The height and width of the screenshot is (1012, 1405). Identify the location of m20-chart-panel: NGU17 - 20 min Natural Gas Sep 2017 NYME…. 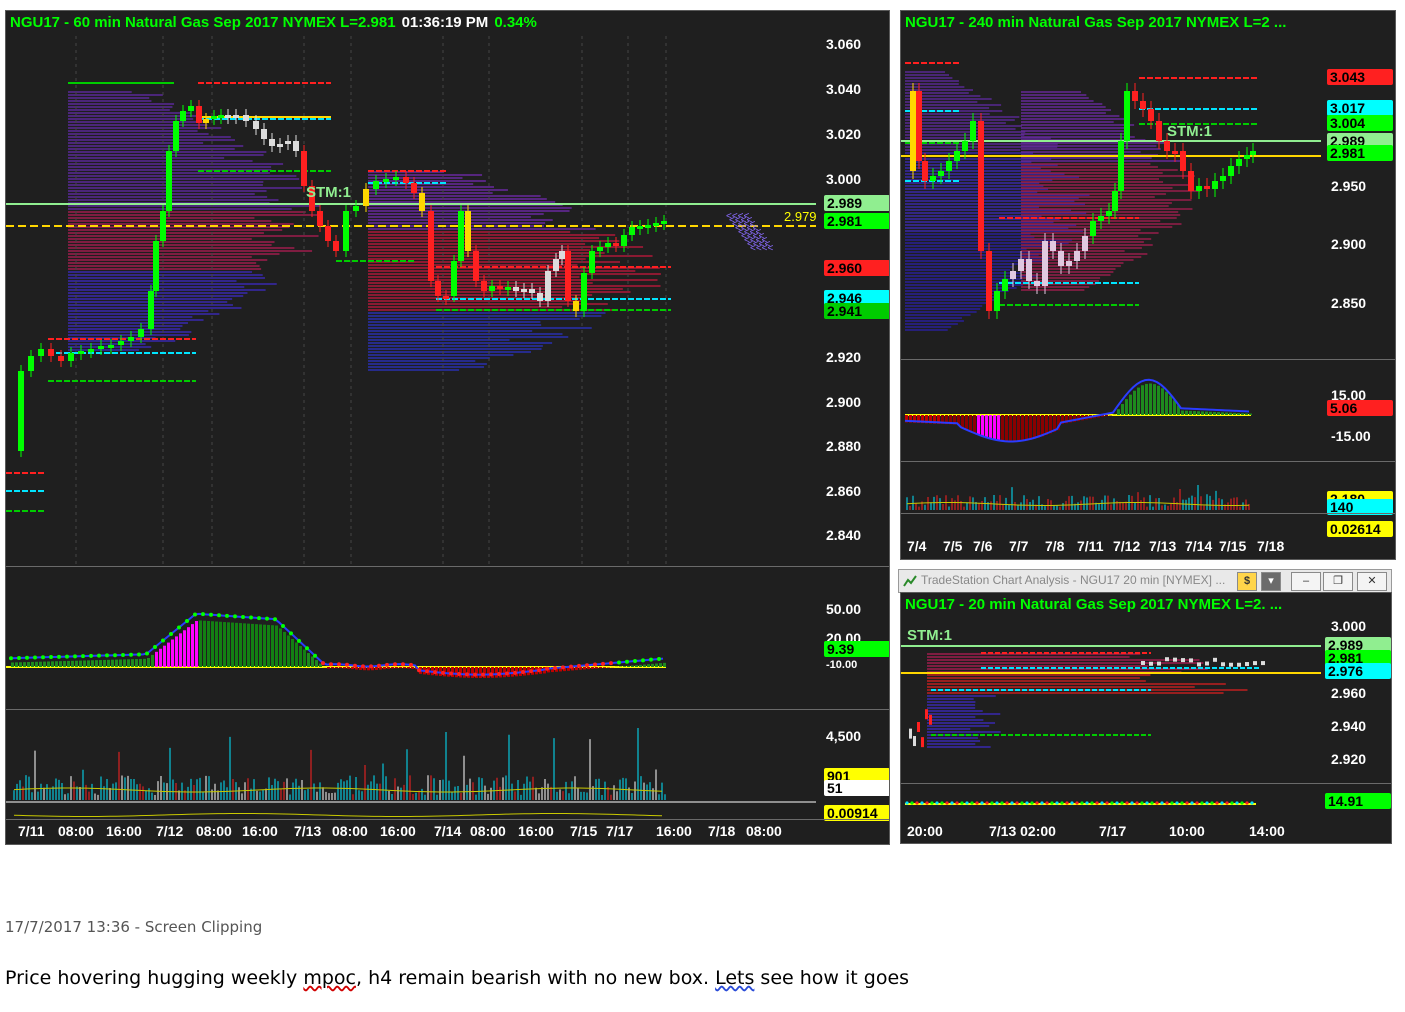
(1146, 718).